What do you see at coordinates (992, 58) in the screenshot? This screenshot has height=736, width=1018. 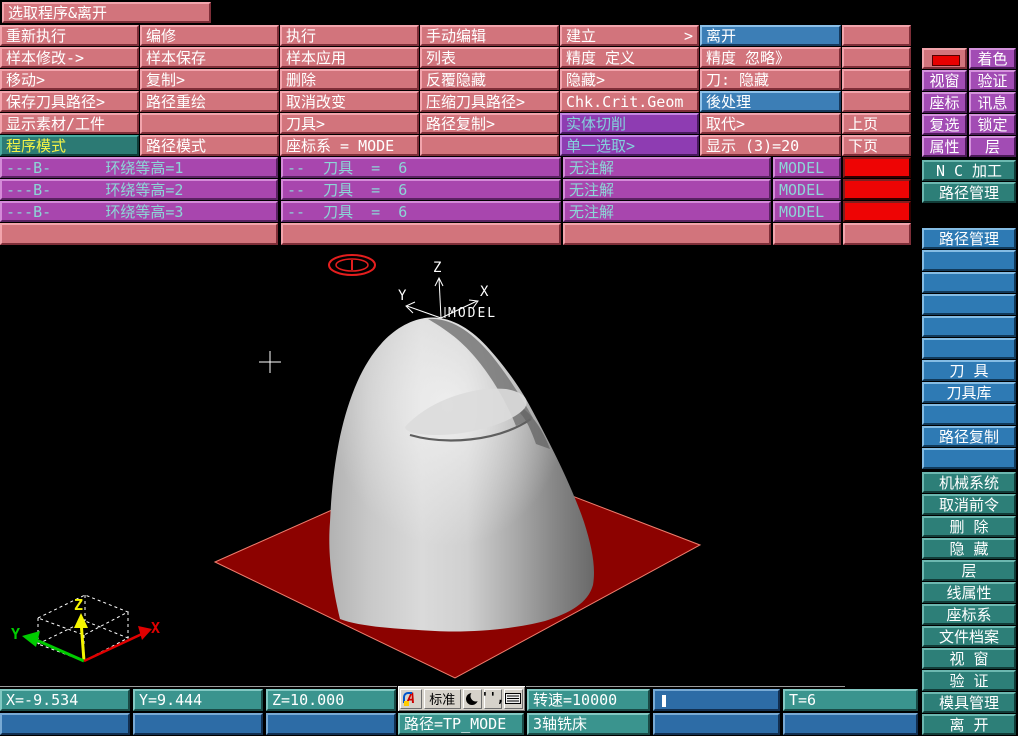 I see `sidebar-top-right-1: 着色` at bounding box center [992, 58].